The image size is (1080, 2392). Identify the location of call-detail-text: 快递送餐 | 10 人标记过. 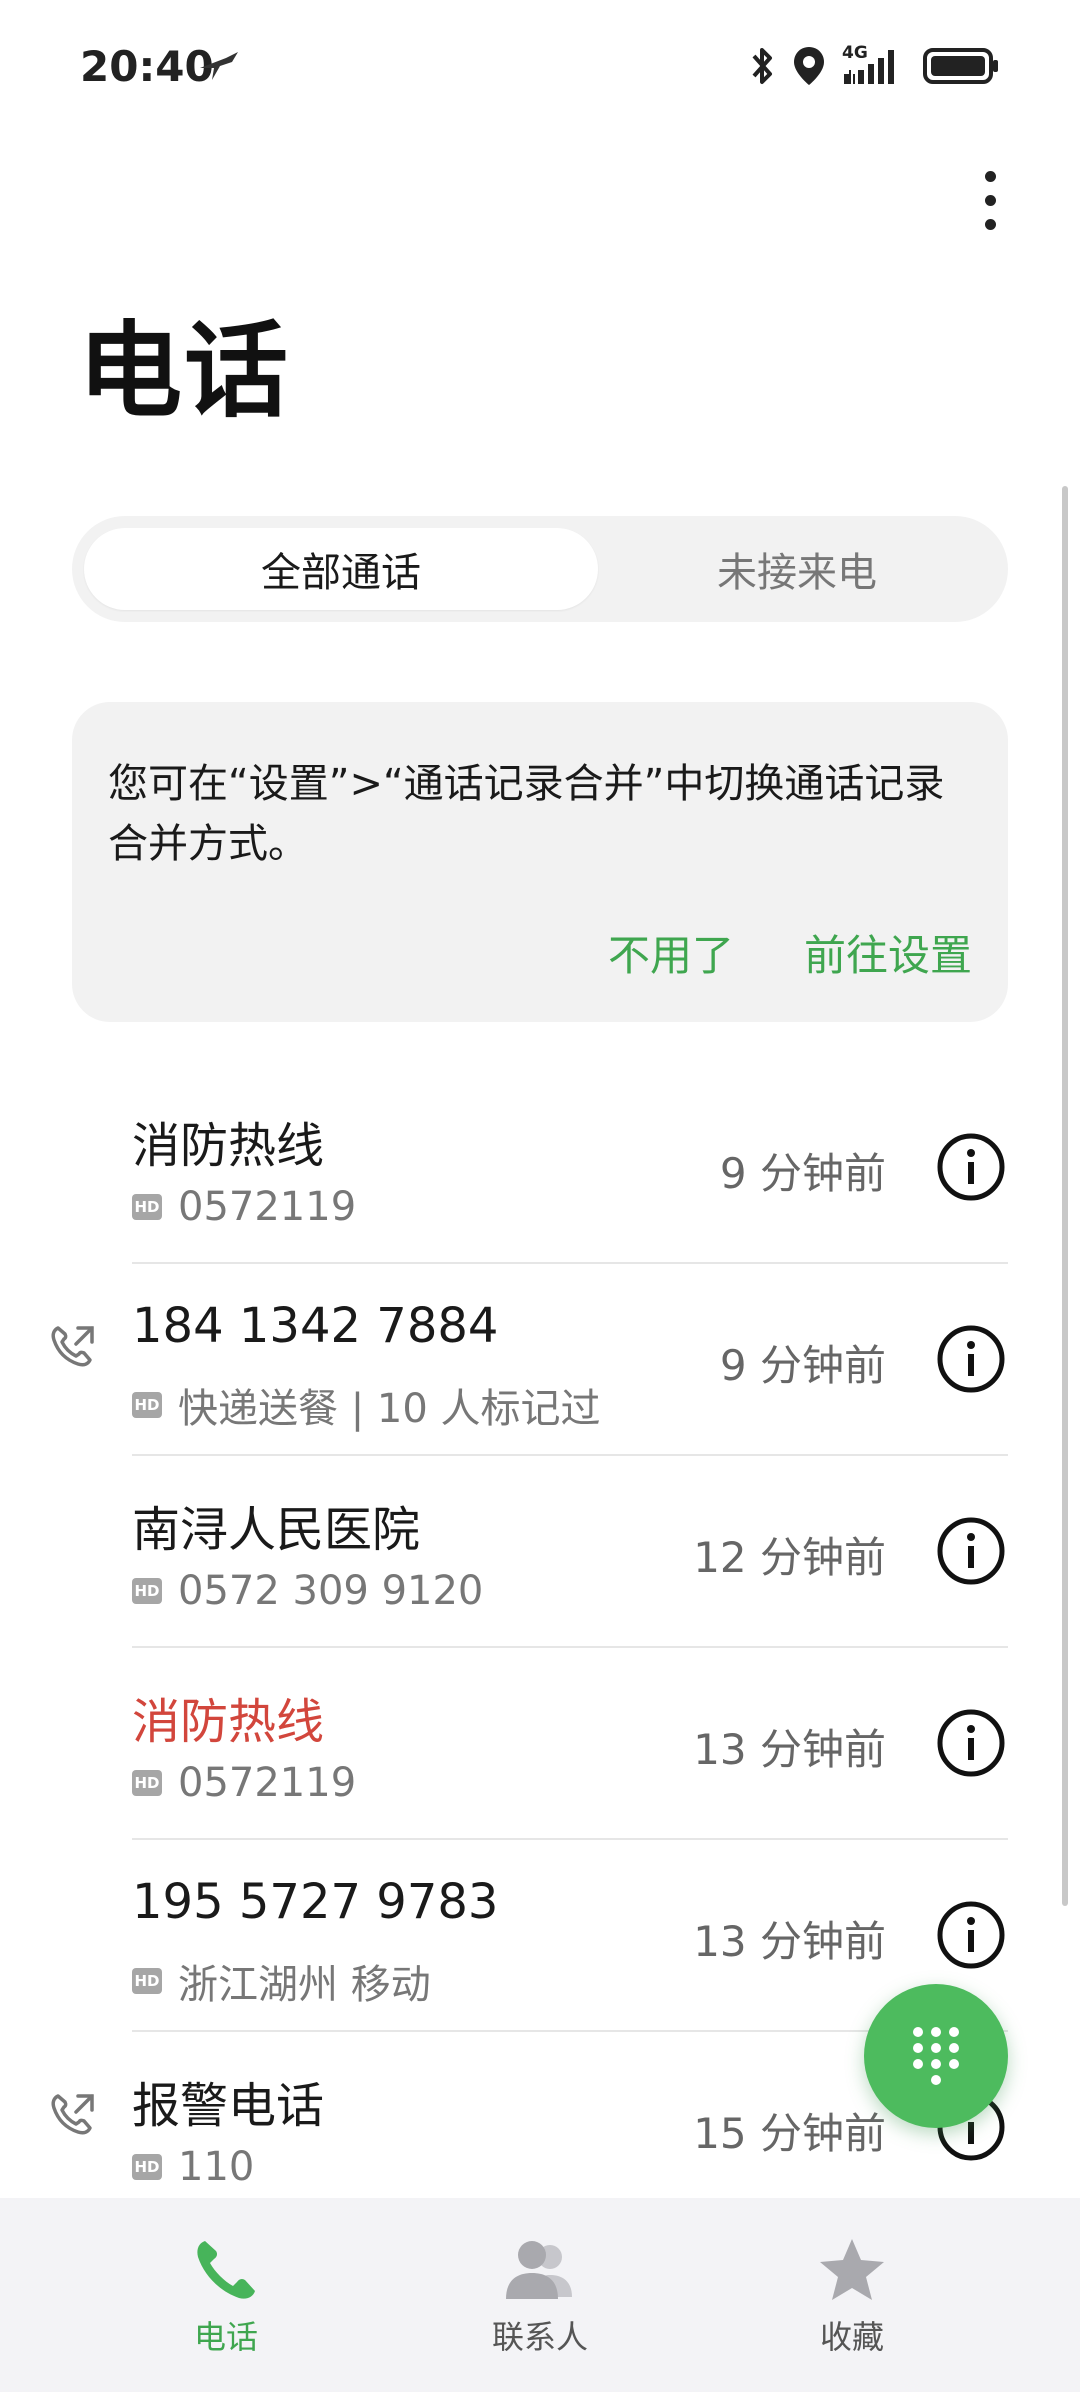
(389, 1409).